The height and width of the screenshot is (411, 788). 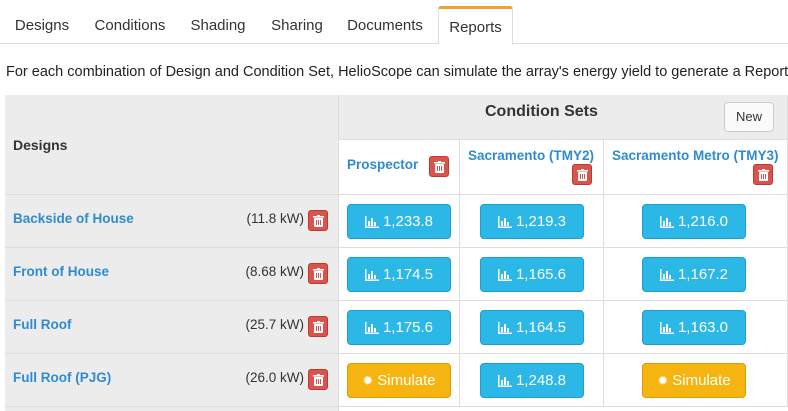 I want to click on tab-conditions: Conditions, so click(x=130, y=26).